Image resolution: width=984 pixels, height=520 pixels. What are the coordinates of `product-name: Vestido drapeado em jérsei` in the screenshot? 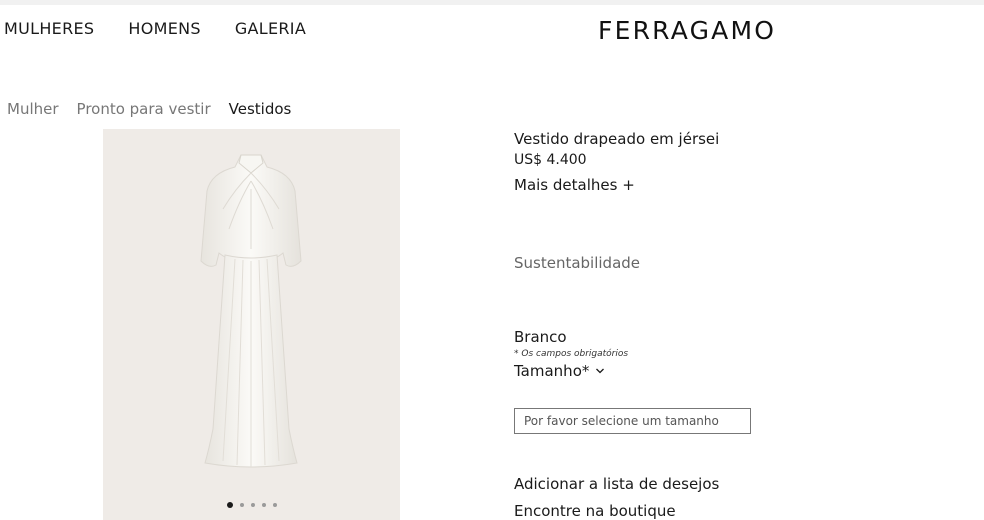 It's located at (617, 139).